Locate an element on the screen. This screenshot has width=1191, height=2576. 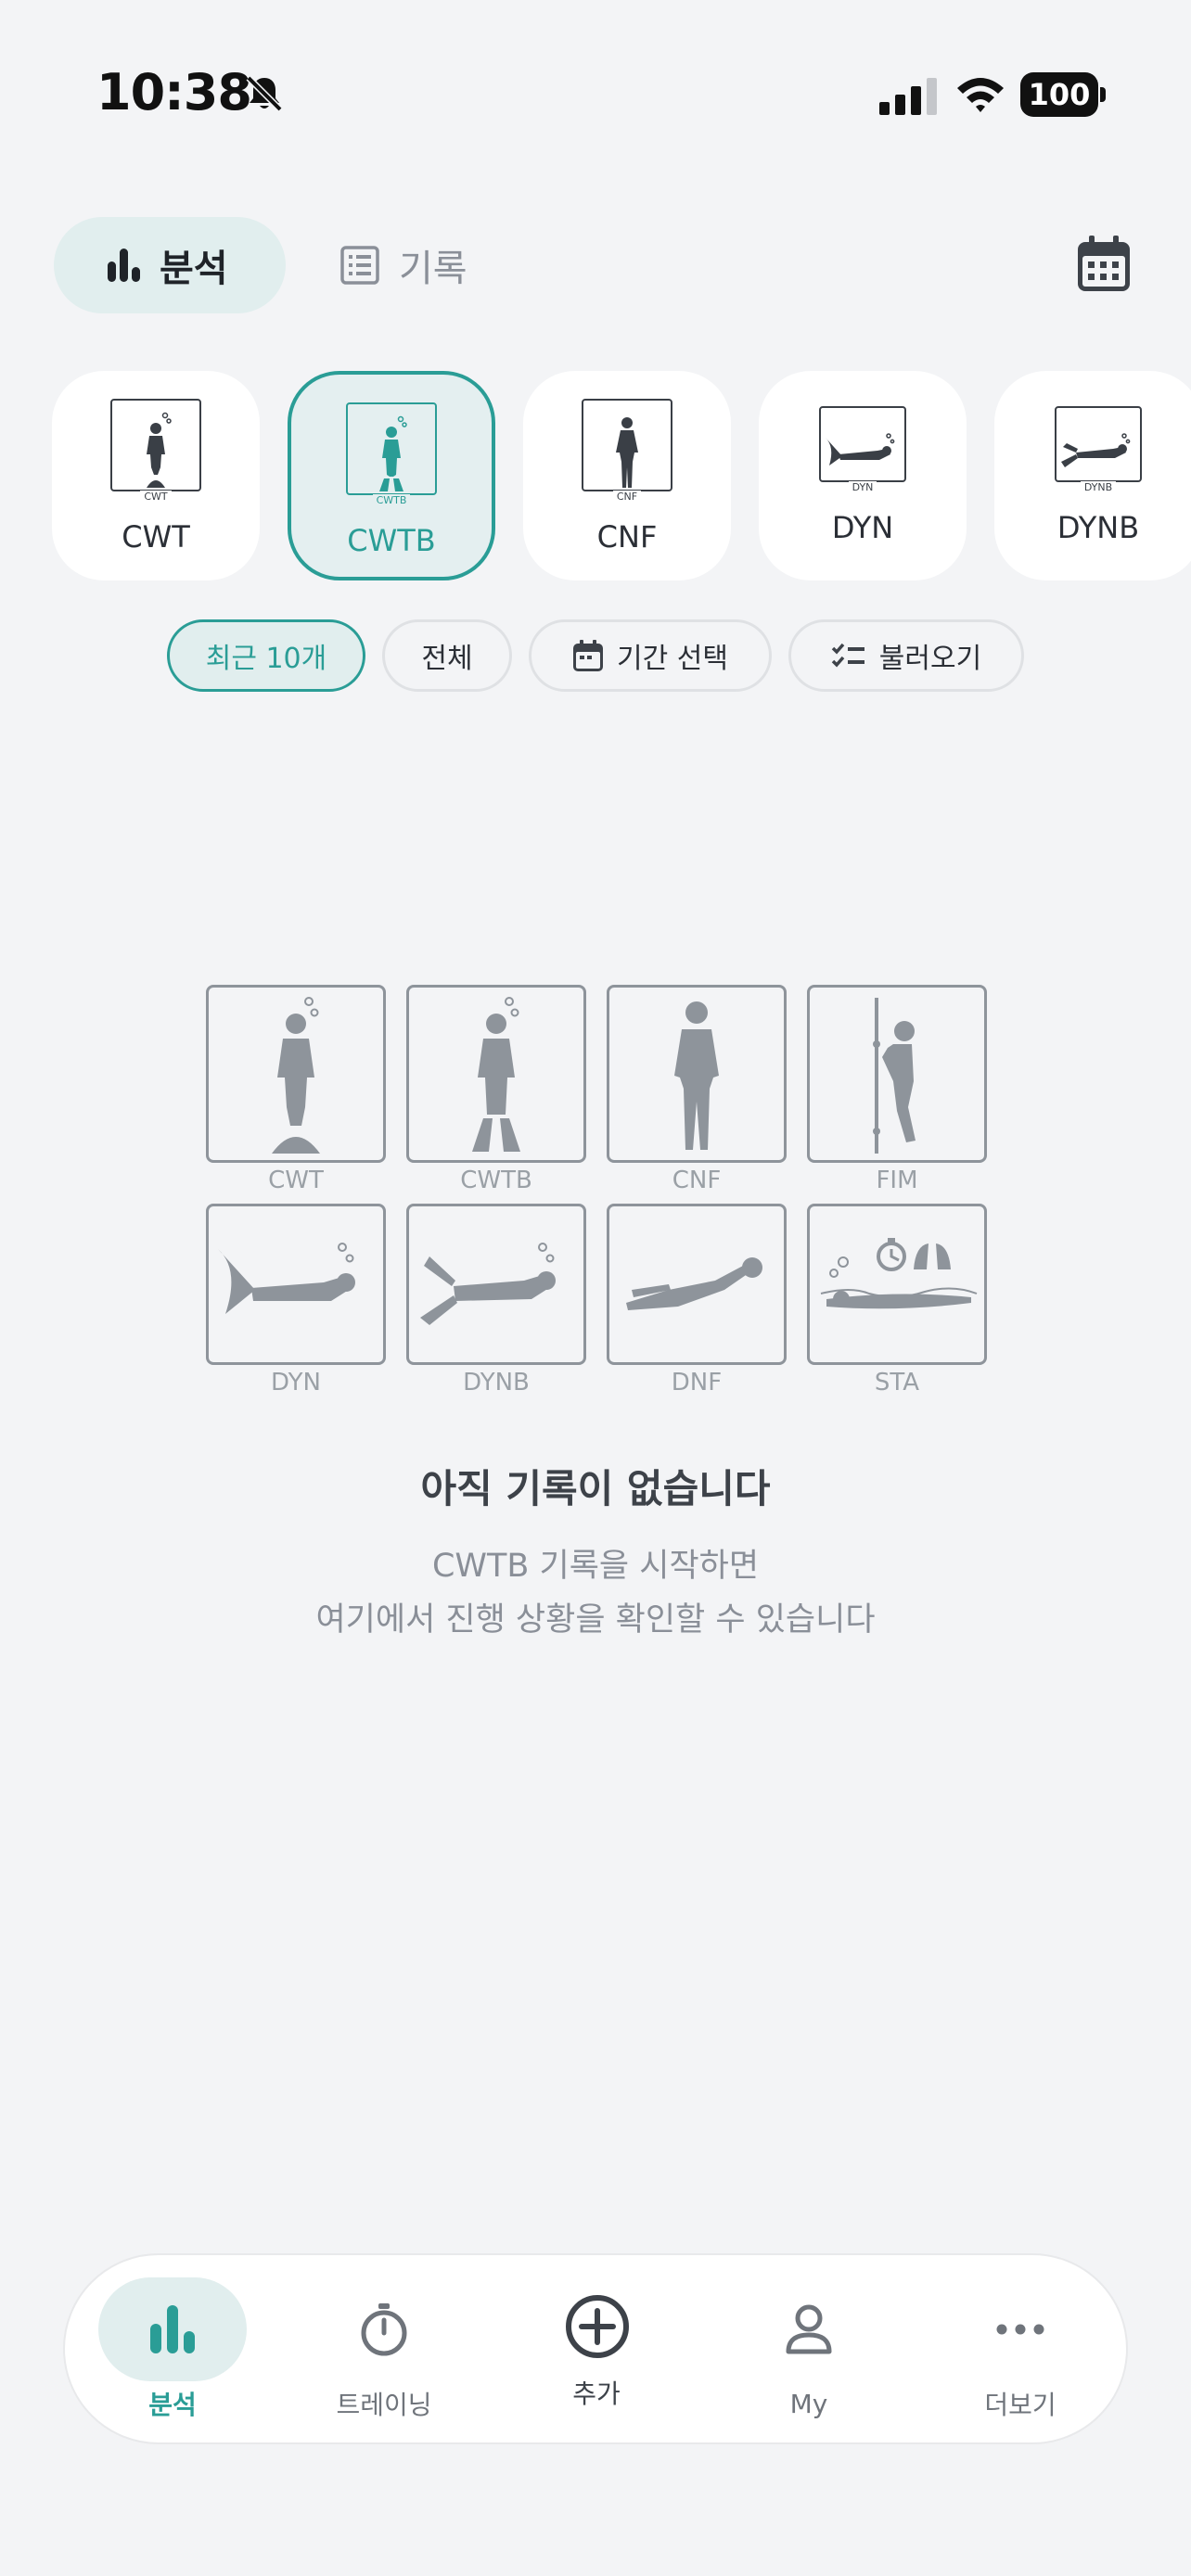
dyn-illustration-icon is located at coordinates (296, 1284).